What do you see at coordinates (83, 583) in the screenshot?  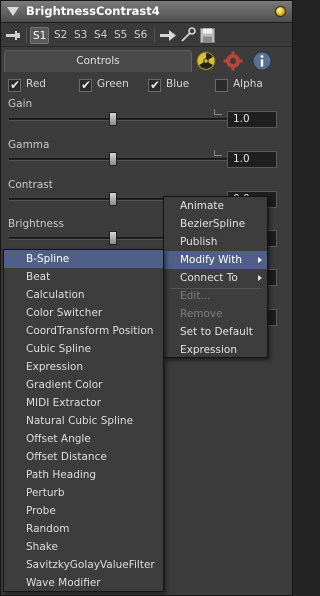 I see `submenu-item-wave-modifier: Wave Modifier` at bounding box center [83, 583].